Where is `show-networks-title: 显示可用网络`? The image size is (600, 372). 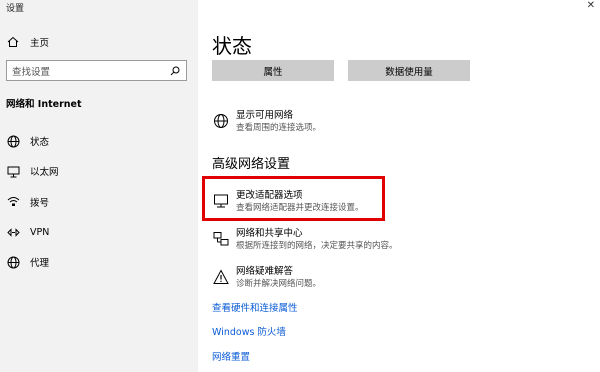 show-networks-title: 显示可用网络 is located at coordinates (265, 115).